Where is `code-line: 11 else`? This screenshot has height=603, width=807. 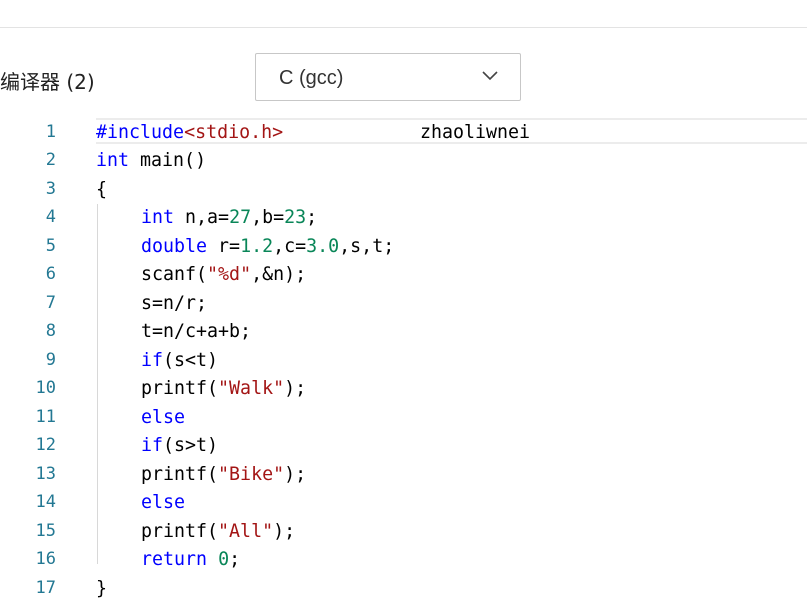 code-line: 11 else is located at coordinates (403, 417).